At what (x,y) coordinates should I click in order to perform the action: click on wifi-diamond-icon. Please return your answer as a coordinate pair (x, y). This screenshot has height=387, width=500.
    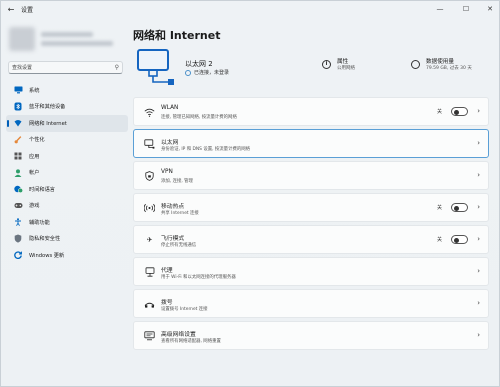
    Looking at the image, I should click on (18, 123).